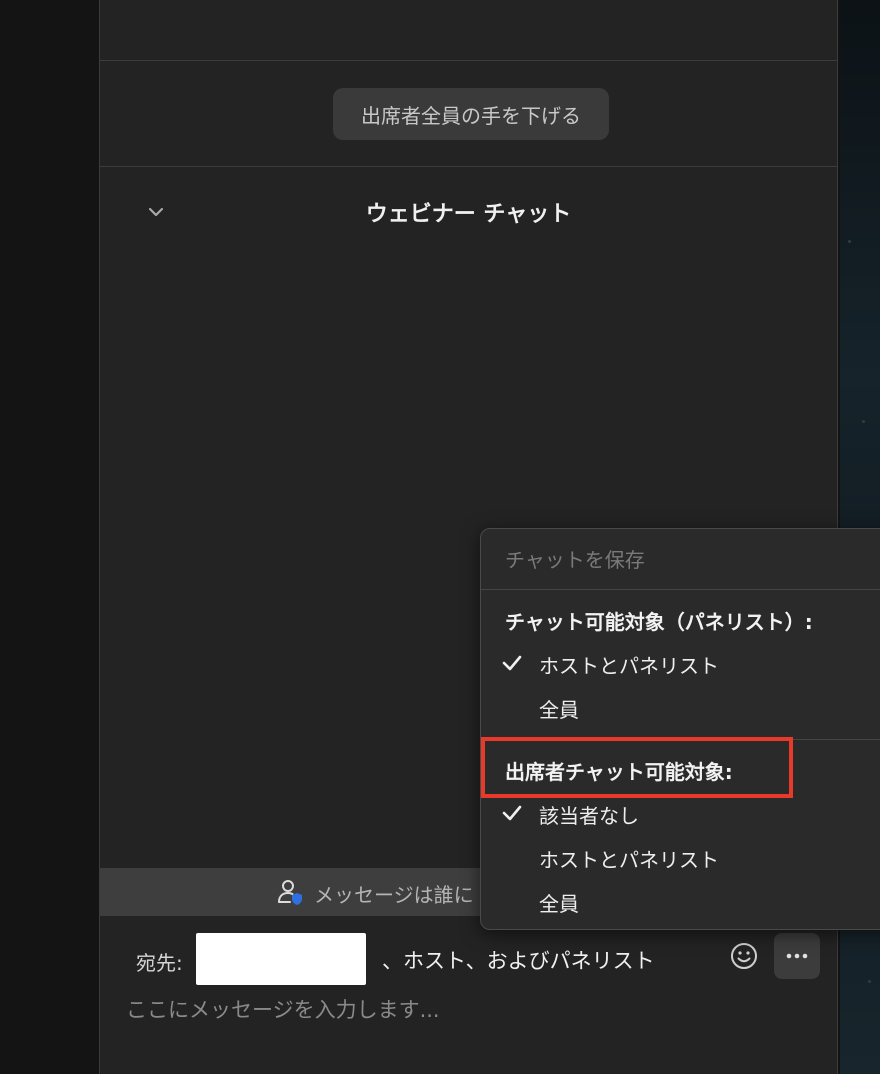  I want to click on top-divider, so click(468, 60).